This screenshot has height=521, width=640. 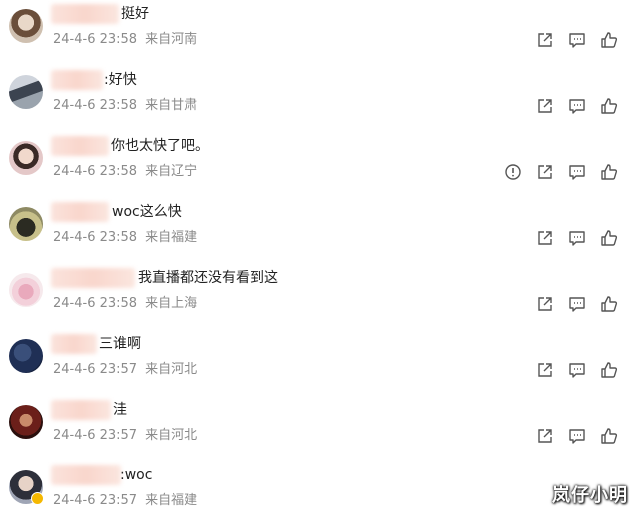 I want to click on comment-meta: 24-4-6 23:58 来自辽宁, so click(x=125, y=172).